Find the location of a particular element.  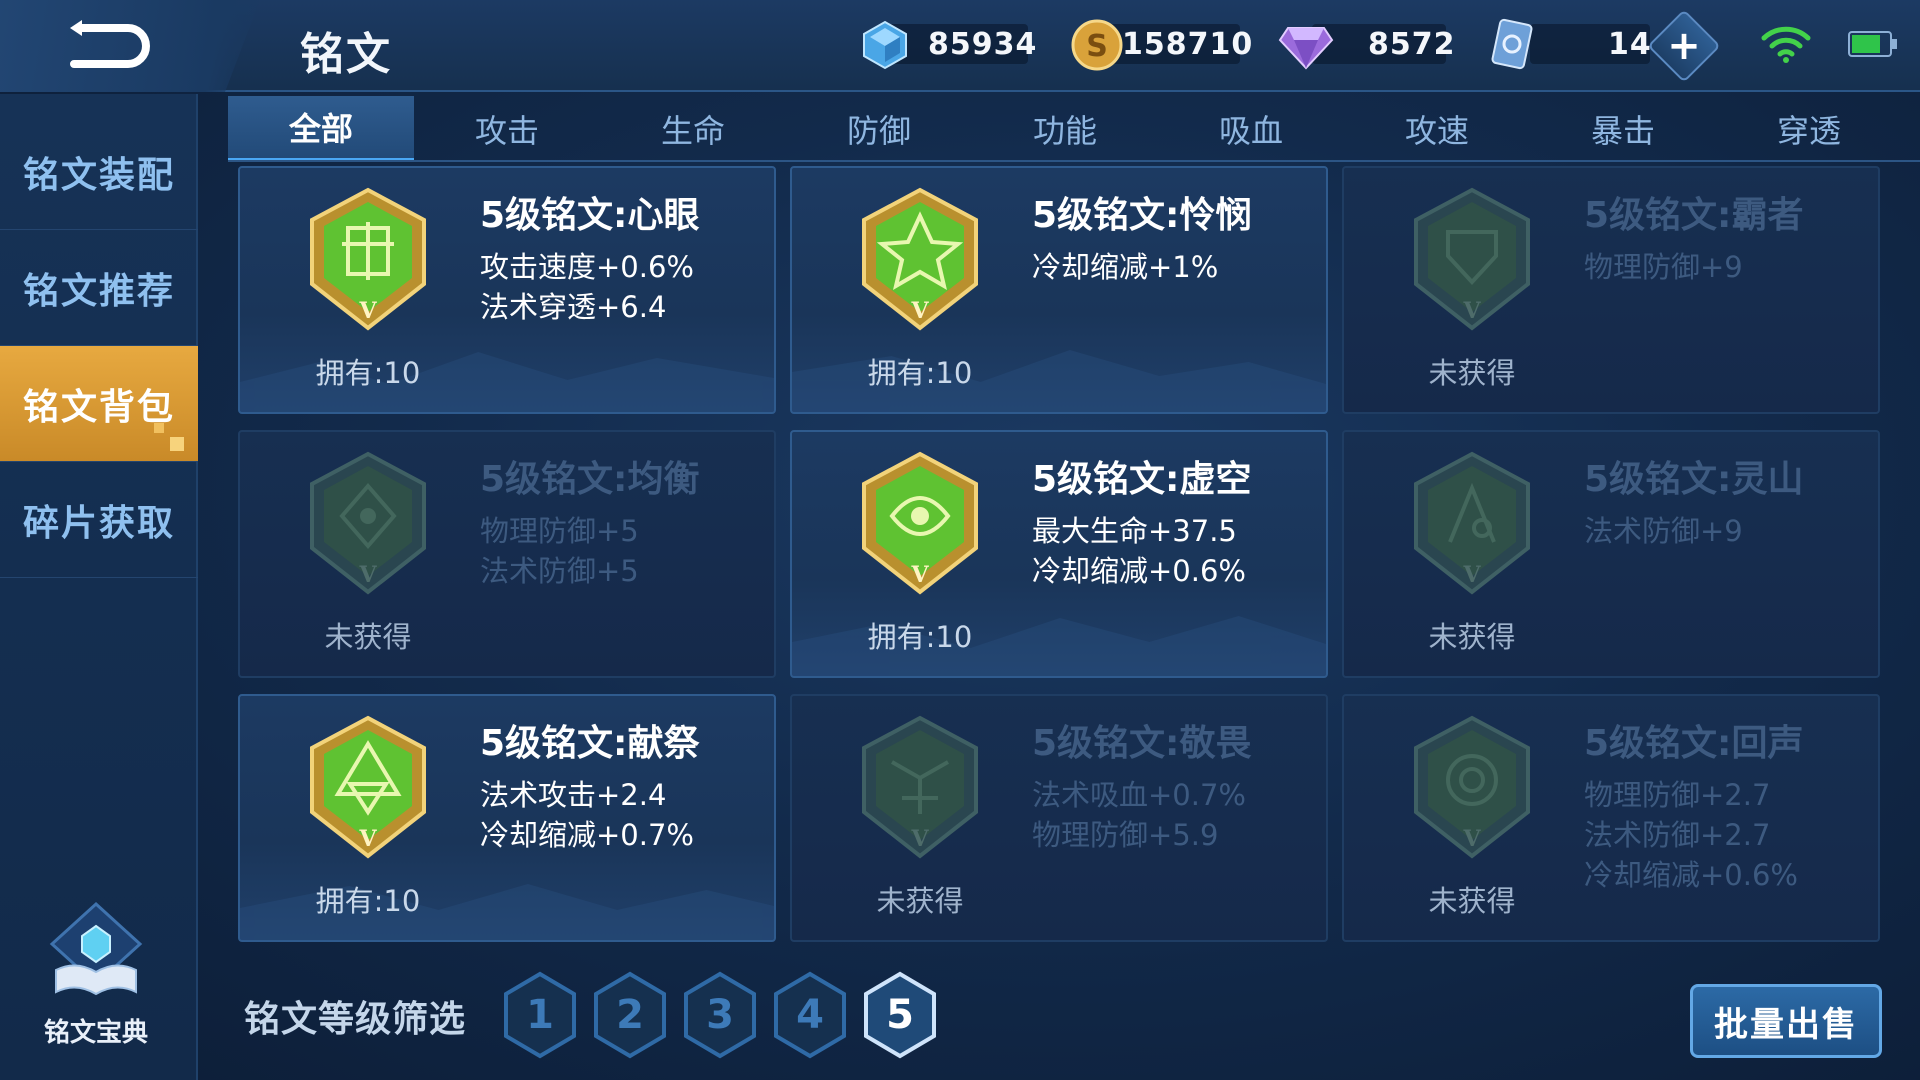

inscription-stat: 物理防御+5.9 is located at coordinates (1125, 835).